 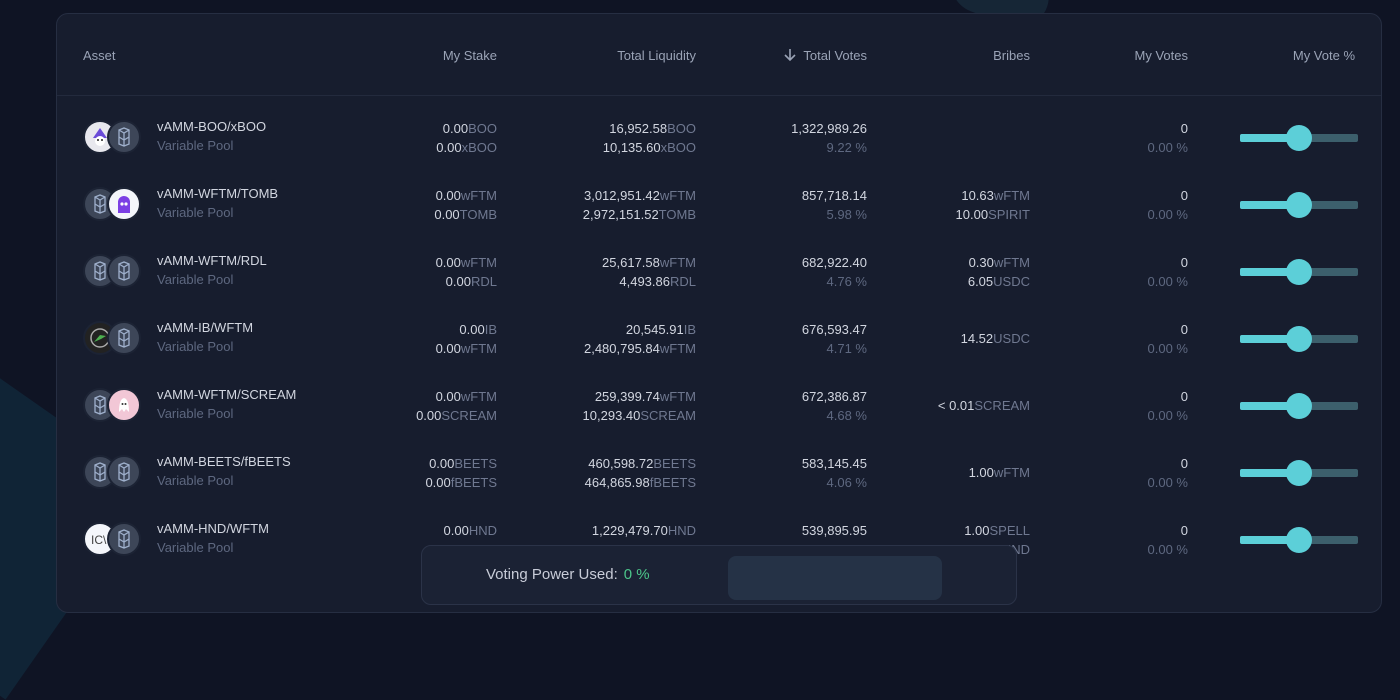 What do you see at coordinates (213, 528) in the screenshot?
I see `pool-name: vAMM-HND/WFTM` at bounding box center [213, 528].